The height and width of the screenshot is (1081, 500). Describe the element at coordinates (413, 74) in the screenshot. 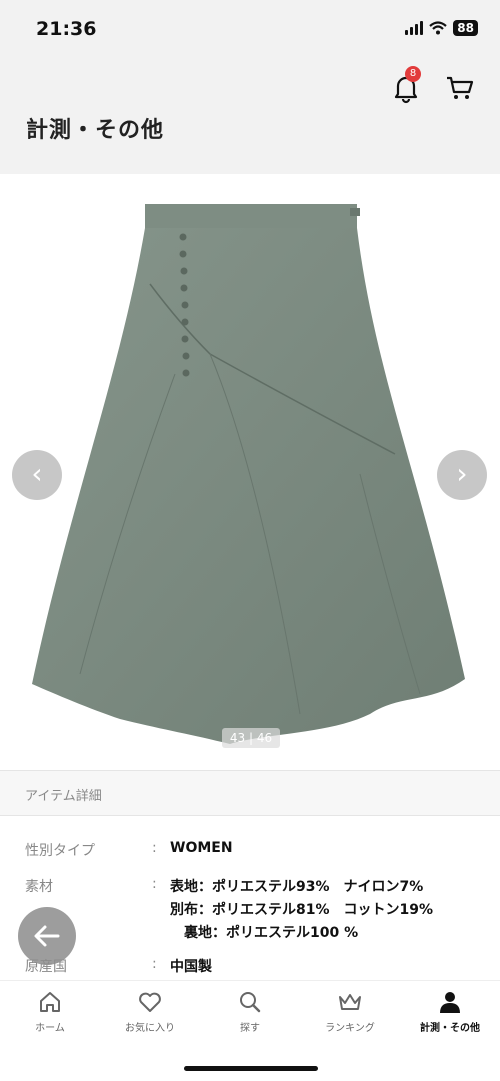

I see `notification-badge: 8` at that location.